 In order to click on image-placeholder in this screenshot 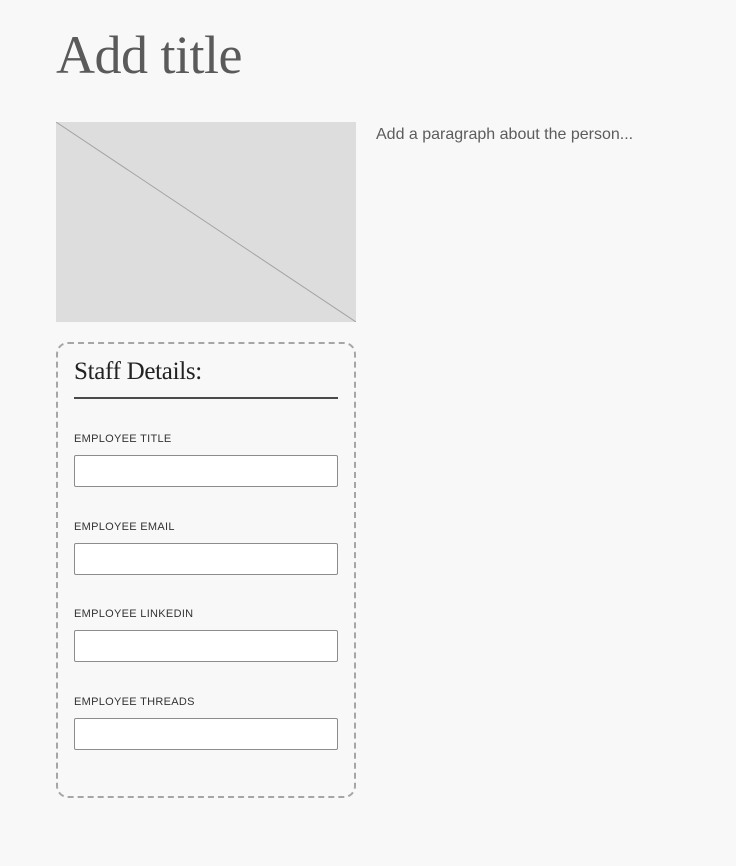, I will do `click(206, 222)`.